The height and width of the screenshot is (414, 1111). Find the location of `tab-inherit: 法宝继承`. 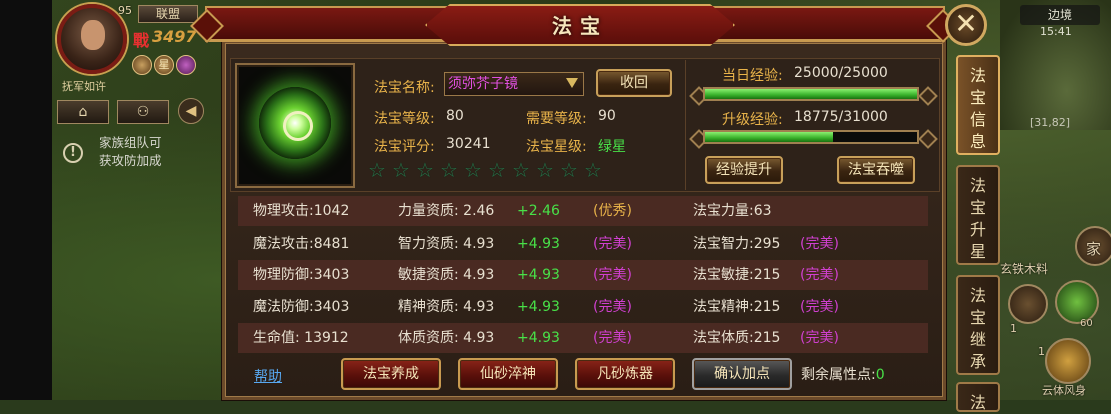

tab-inherit: 法宝继承 is located at coordinates (978, 325).